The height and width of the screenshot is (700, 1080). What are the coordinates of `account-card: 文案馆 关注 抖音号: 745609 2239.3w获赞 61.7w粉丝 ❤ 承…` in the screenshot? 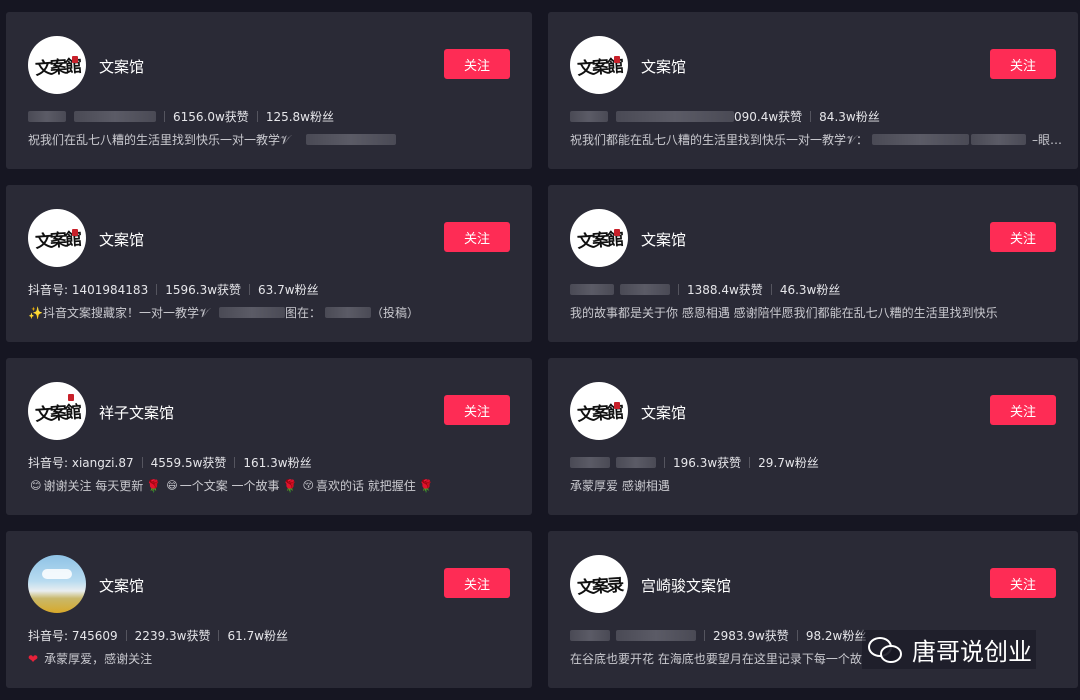 It's located at (269, 609).